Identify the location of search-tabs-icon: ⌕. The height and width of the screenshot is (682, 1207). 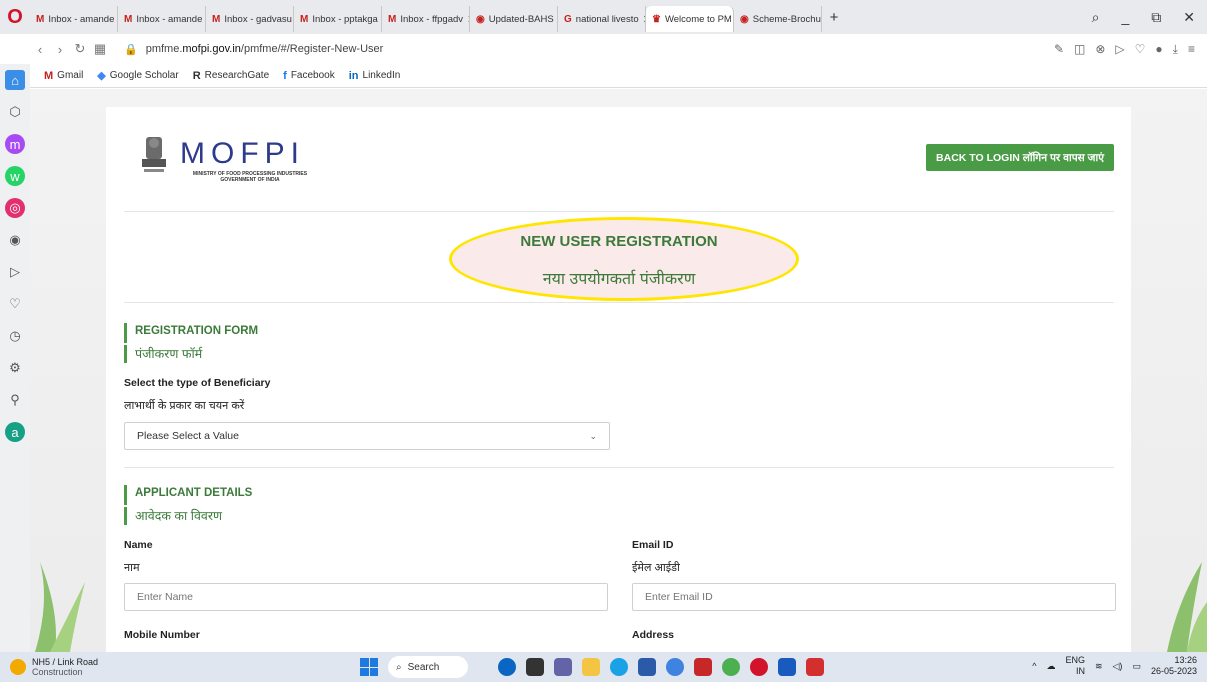
(1096, 17).